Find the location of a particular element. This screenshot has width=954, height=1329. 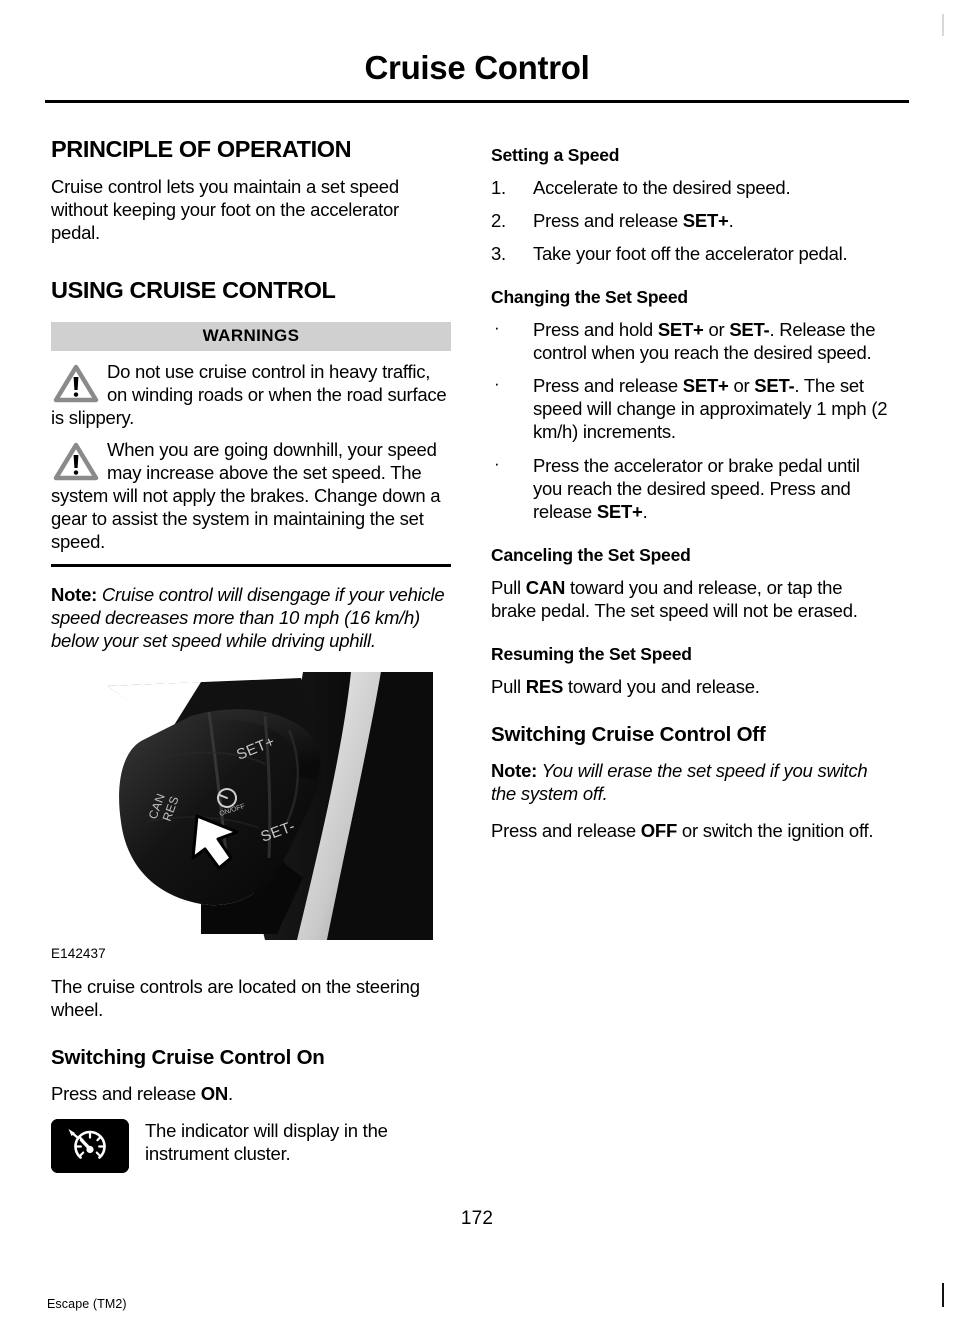

list-item: 1. Accelerate to the desired speed. is located at coordinates (691, 187).